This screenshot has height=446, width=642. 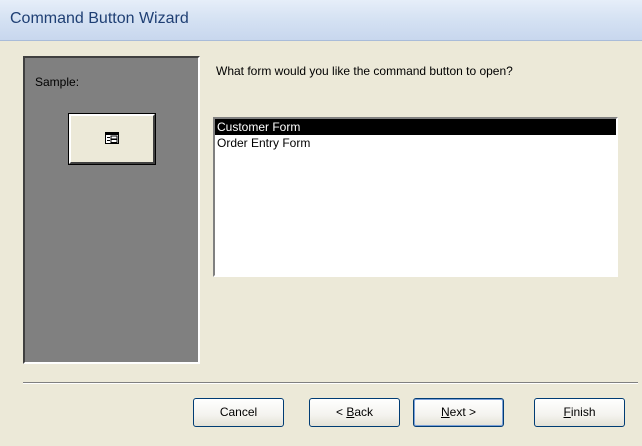 What do you see at coordinates (567, 412) in the screenshot?
I see `finish-accesskey: F` at bounding box center [567, 412].